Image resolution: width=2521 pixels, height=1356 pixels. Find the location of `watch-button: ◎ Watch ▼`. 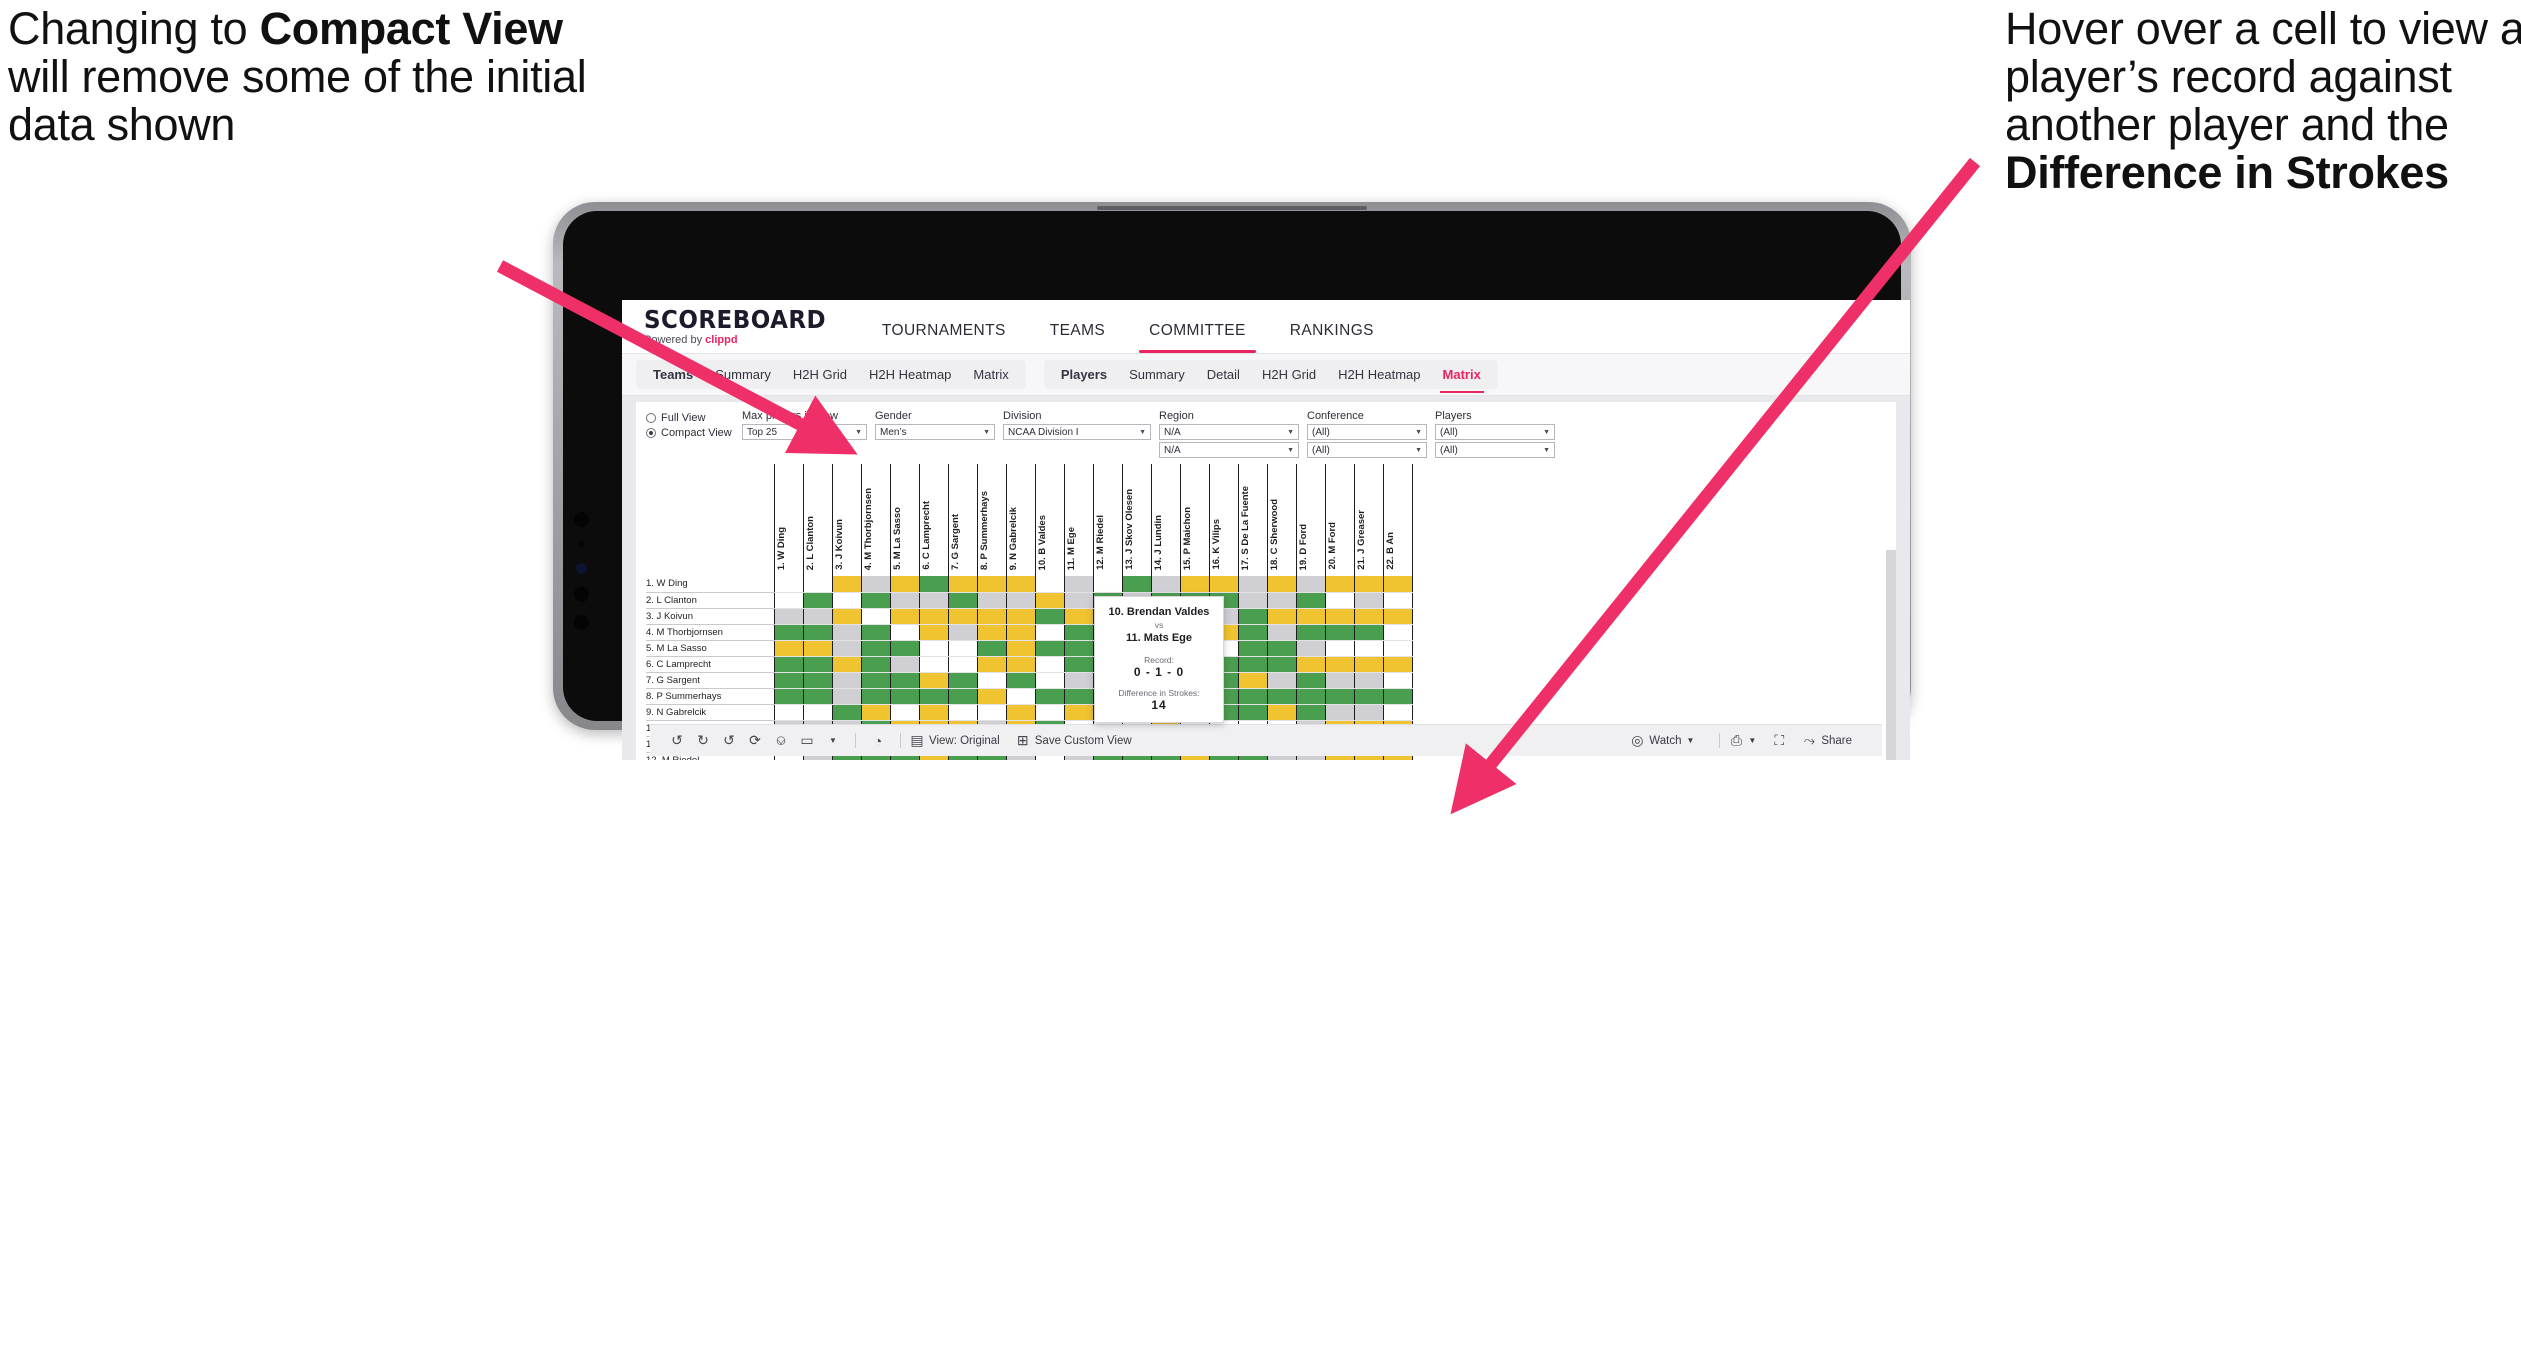

watch-button: ◎ Watch ▼ is located at coordinates (1662, 740).